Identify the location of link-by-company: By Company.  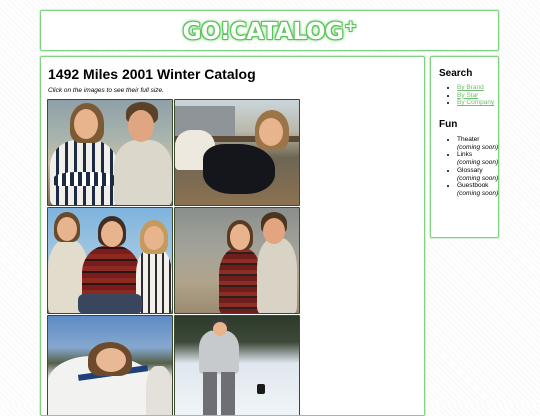
(475, 102).